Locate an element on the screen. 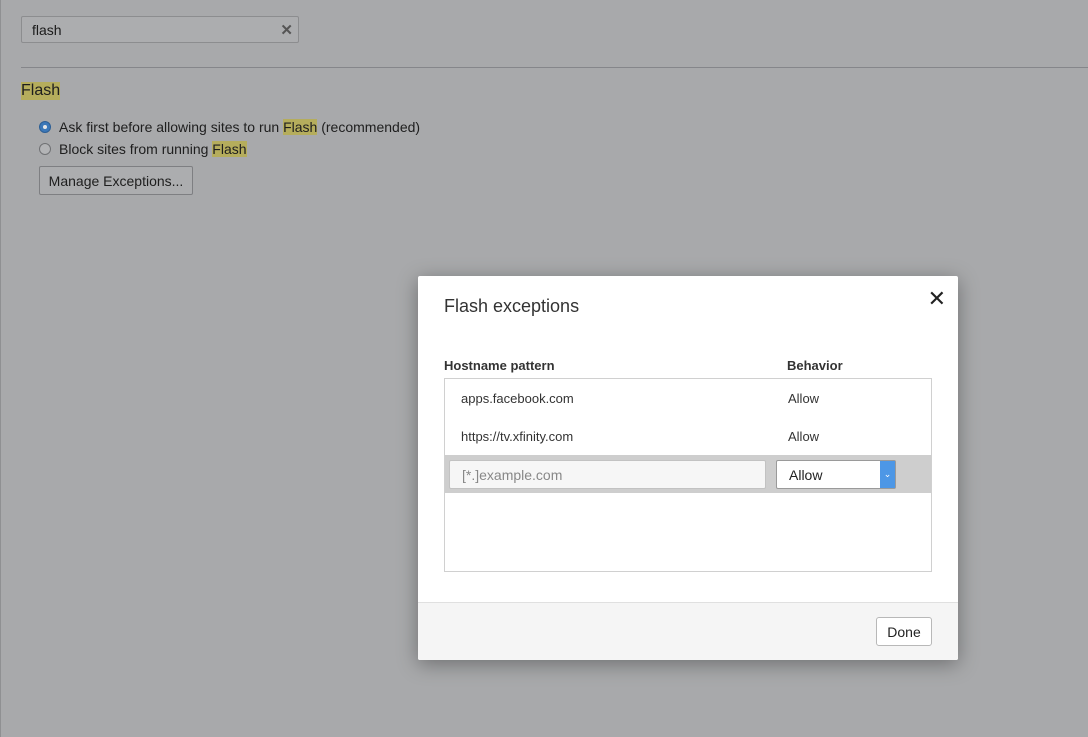 The image size is (1088, 737). hostname: https://tv.xfinity.com is located at coordinates (517, 436).